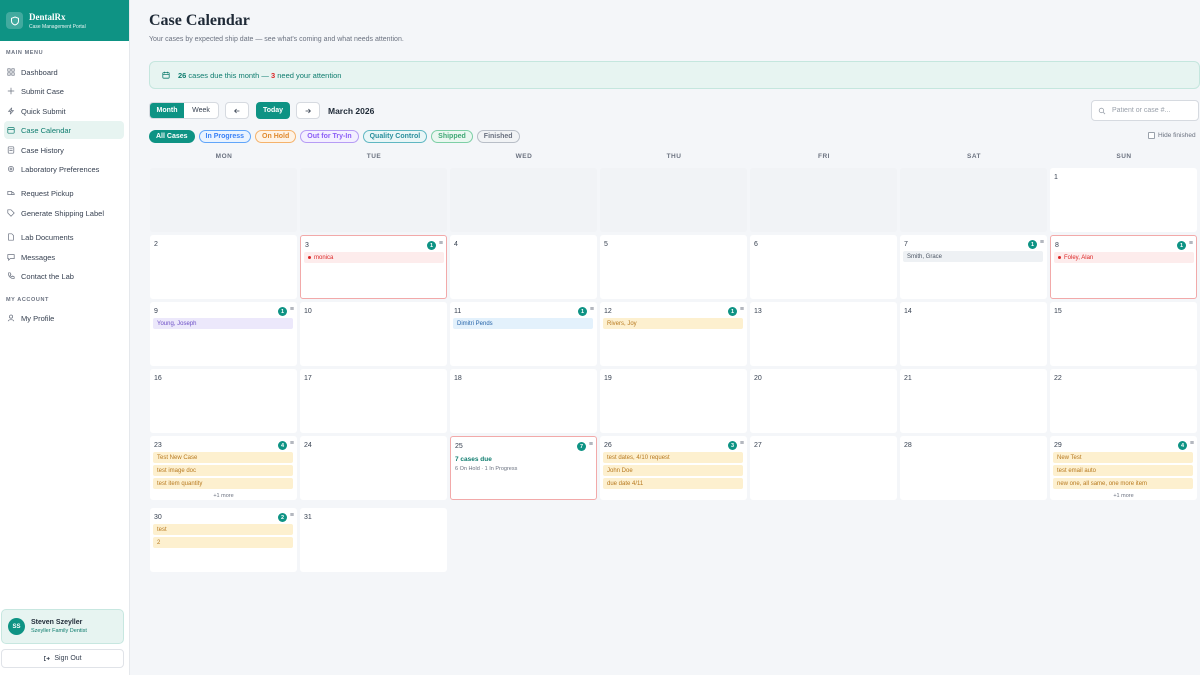 Image resolution: width=1200 pixels, height=675 pixels. Describe the element at coordinates (973, 334) in the screenshot. I see `calendar-day-cell: 14` at that location.